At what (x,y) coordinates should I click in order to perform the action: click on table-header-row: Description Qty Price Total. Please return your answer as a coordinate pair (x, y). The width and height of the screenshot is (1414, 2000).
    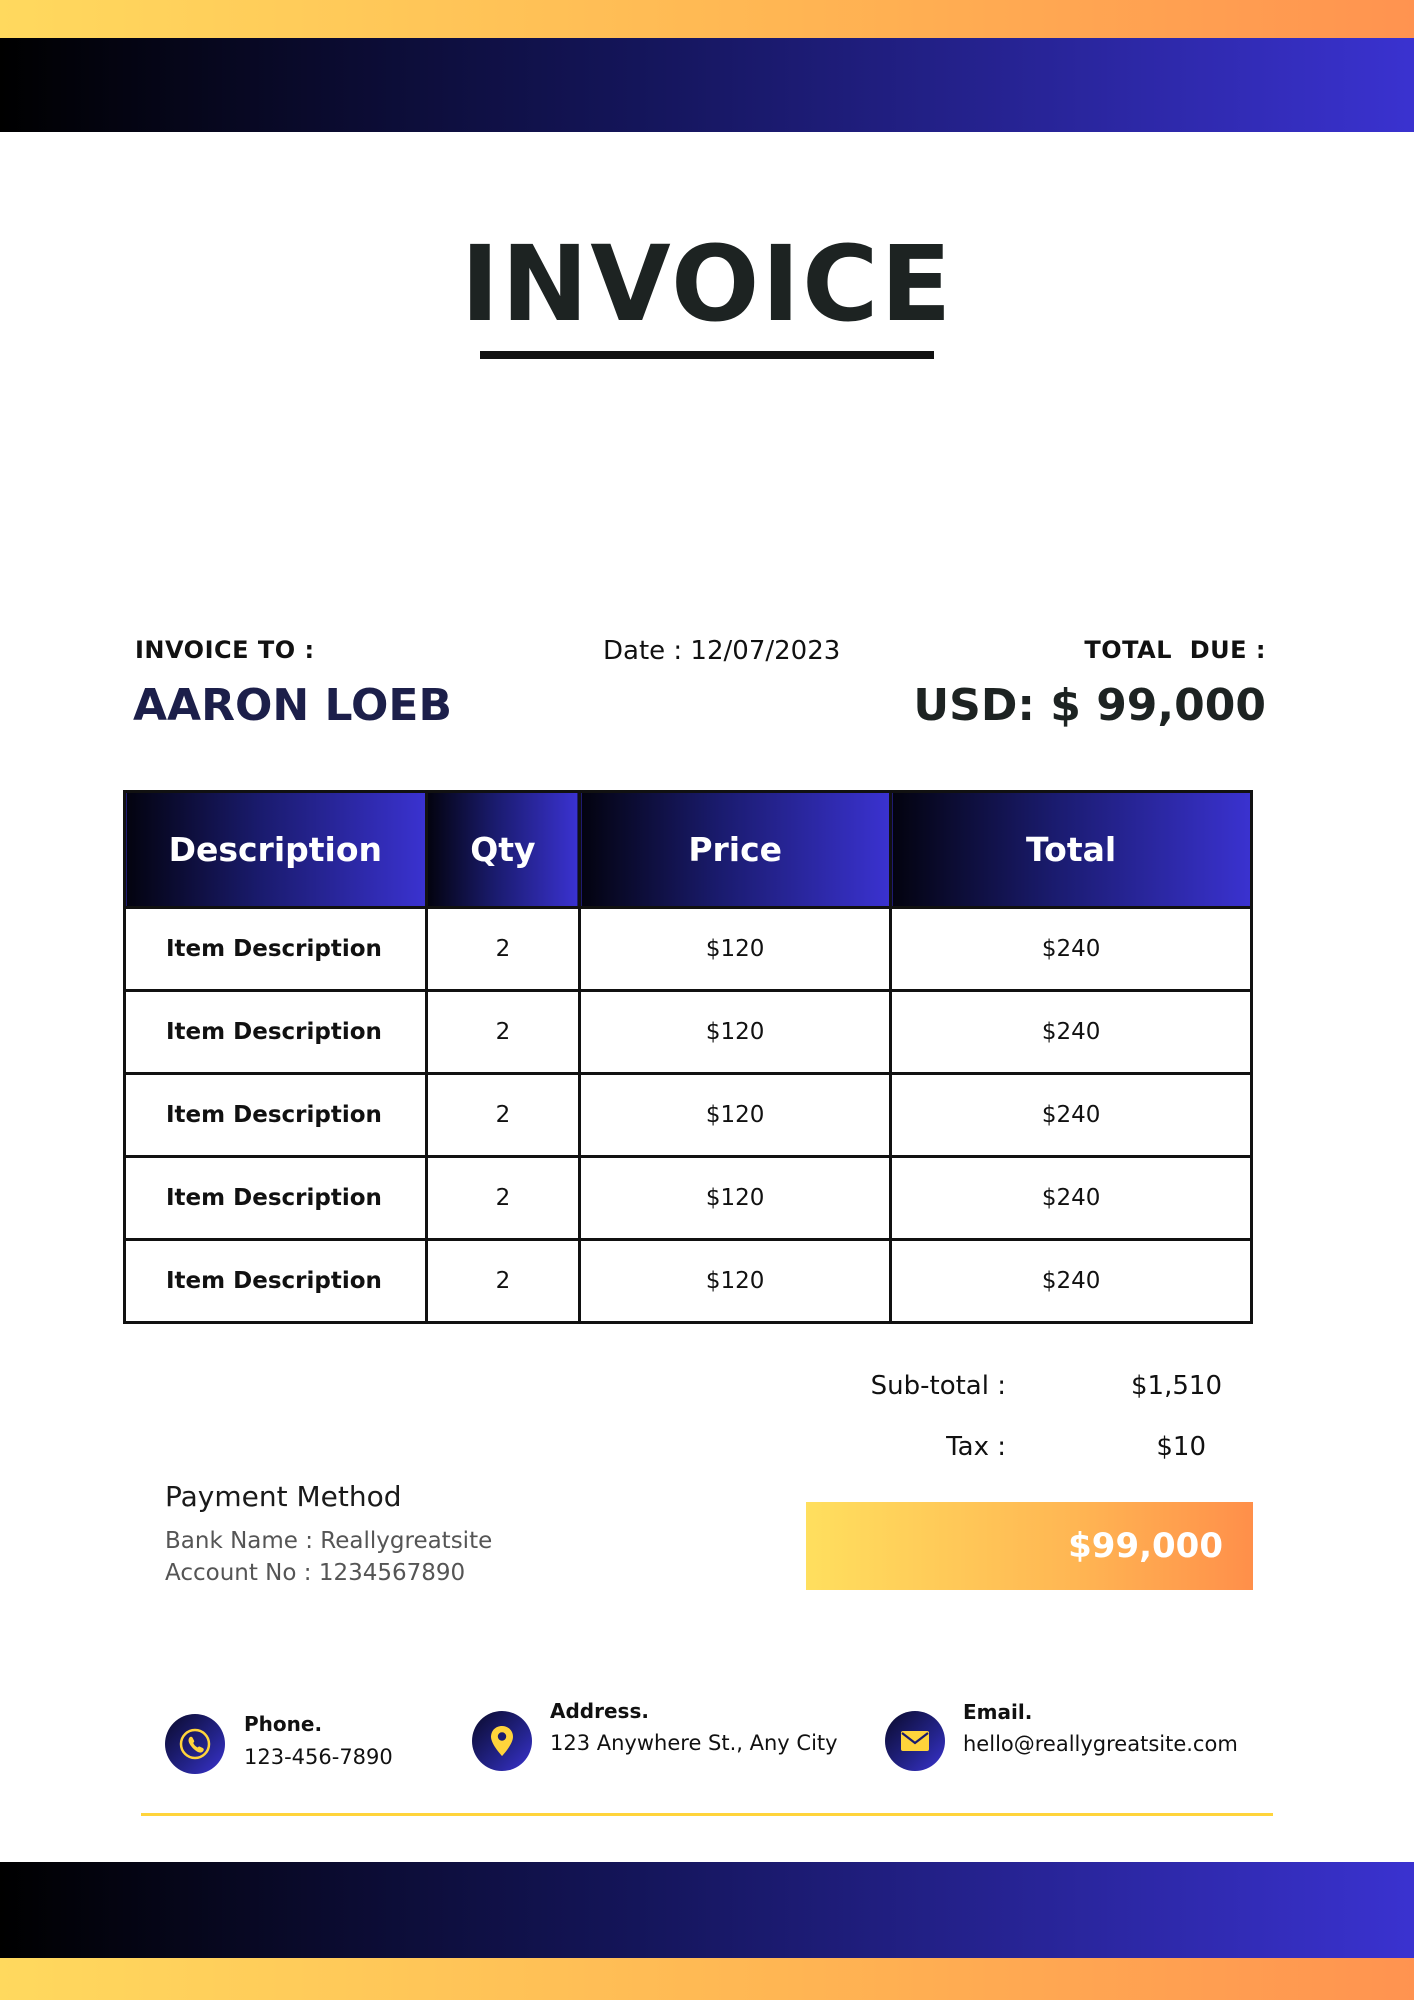
    Looking at the image, I should click on (688, 849).